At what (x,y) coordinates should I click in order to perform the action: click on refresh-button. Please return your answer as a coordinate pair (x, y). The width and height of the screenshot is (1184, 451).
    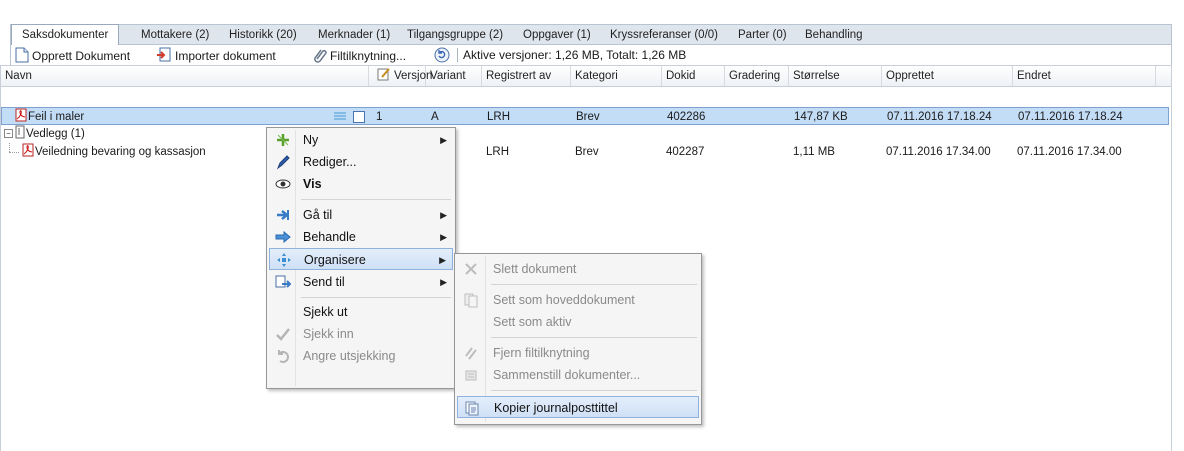
    Looking at the image, I should click on (443, 55).